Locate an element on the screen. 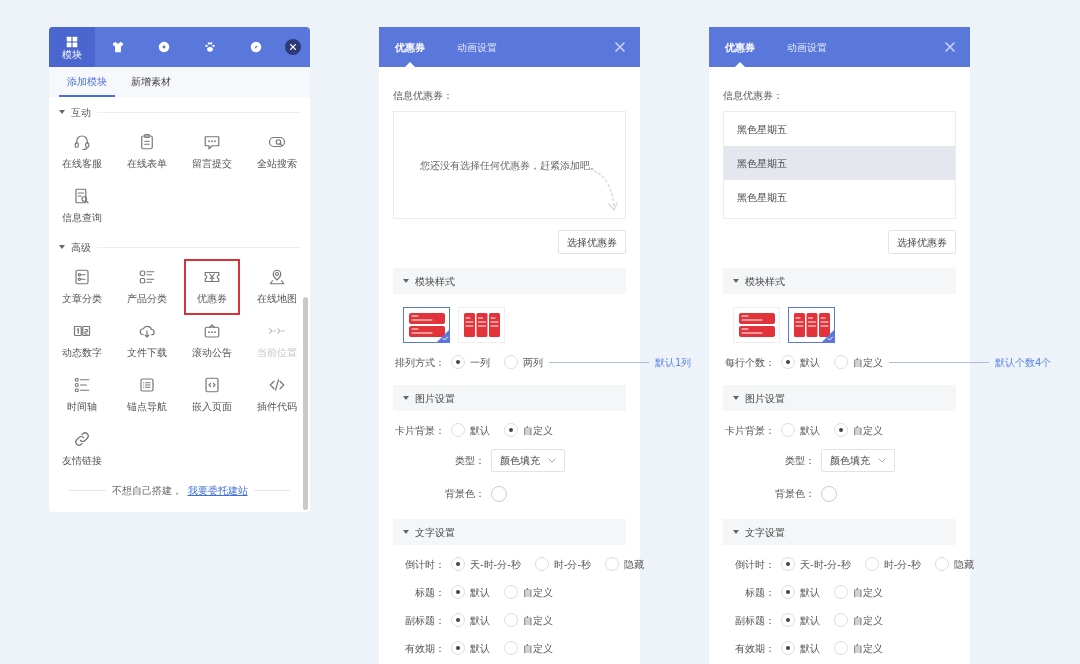 The image size is (1080, 664). sub-tab: 添加模块 is located at coordinates (87, 82).